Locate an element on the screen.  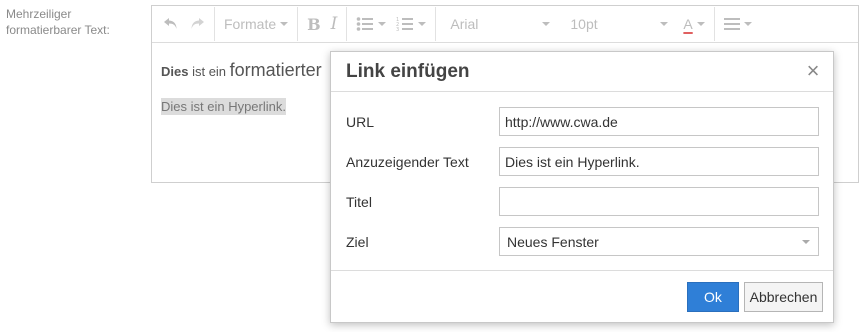
italic-button: I is located at coordinates (334, 24).